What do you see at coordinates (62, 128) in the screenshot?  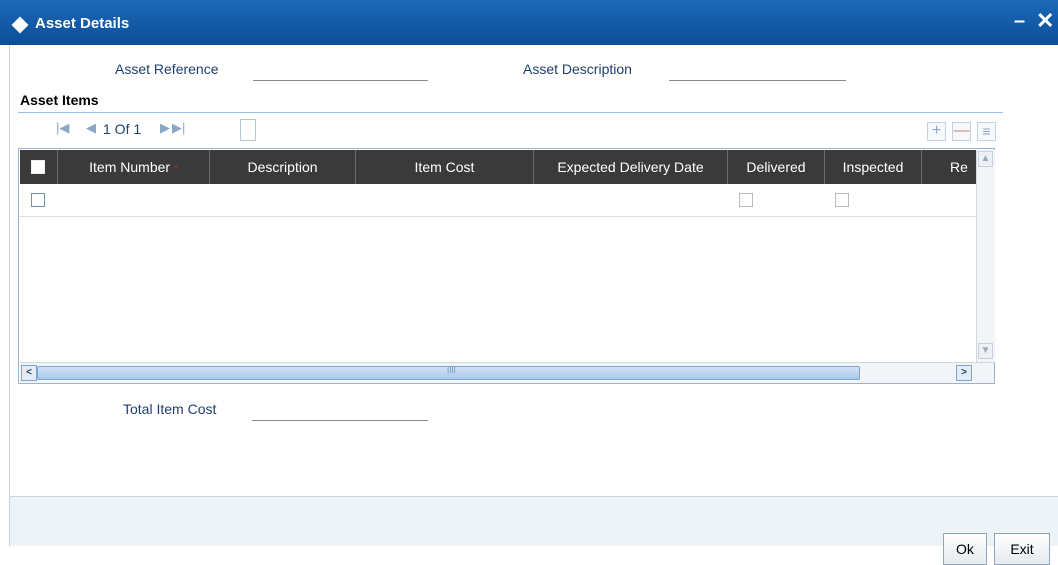 I see `first-page-icon: |◀` at bounding box center [62, 128].